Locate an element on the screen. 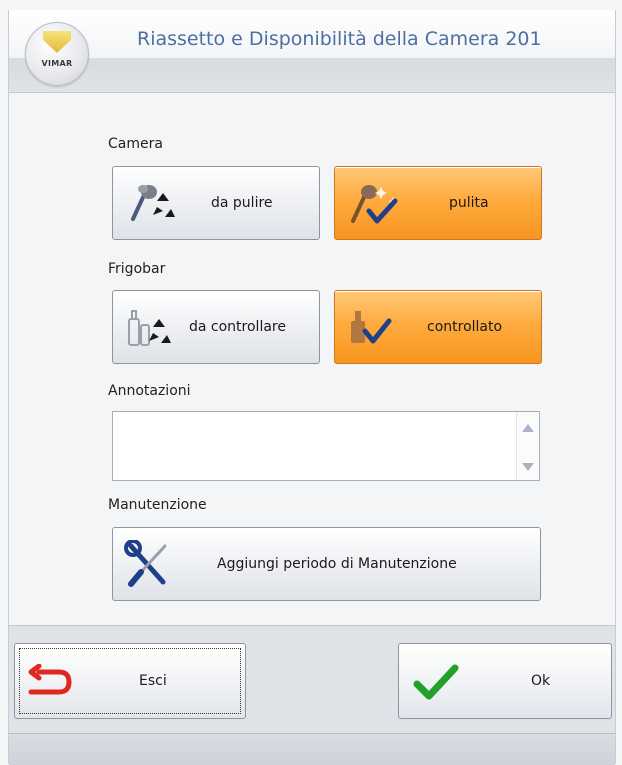  vimar-logo-mark is located at coordinates (57, 42).